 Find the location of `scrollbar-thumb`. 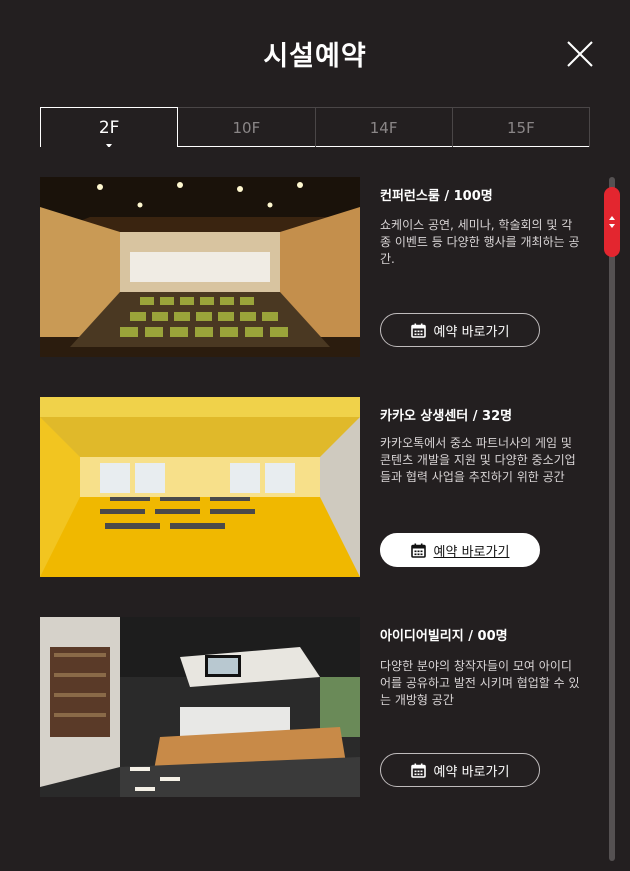

scrollbar-thumb is located at coordinates (612, 222).